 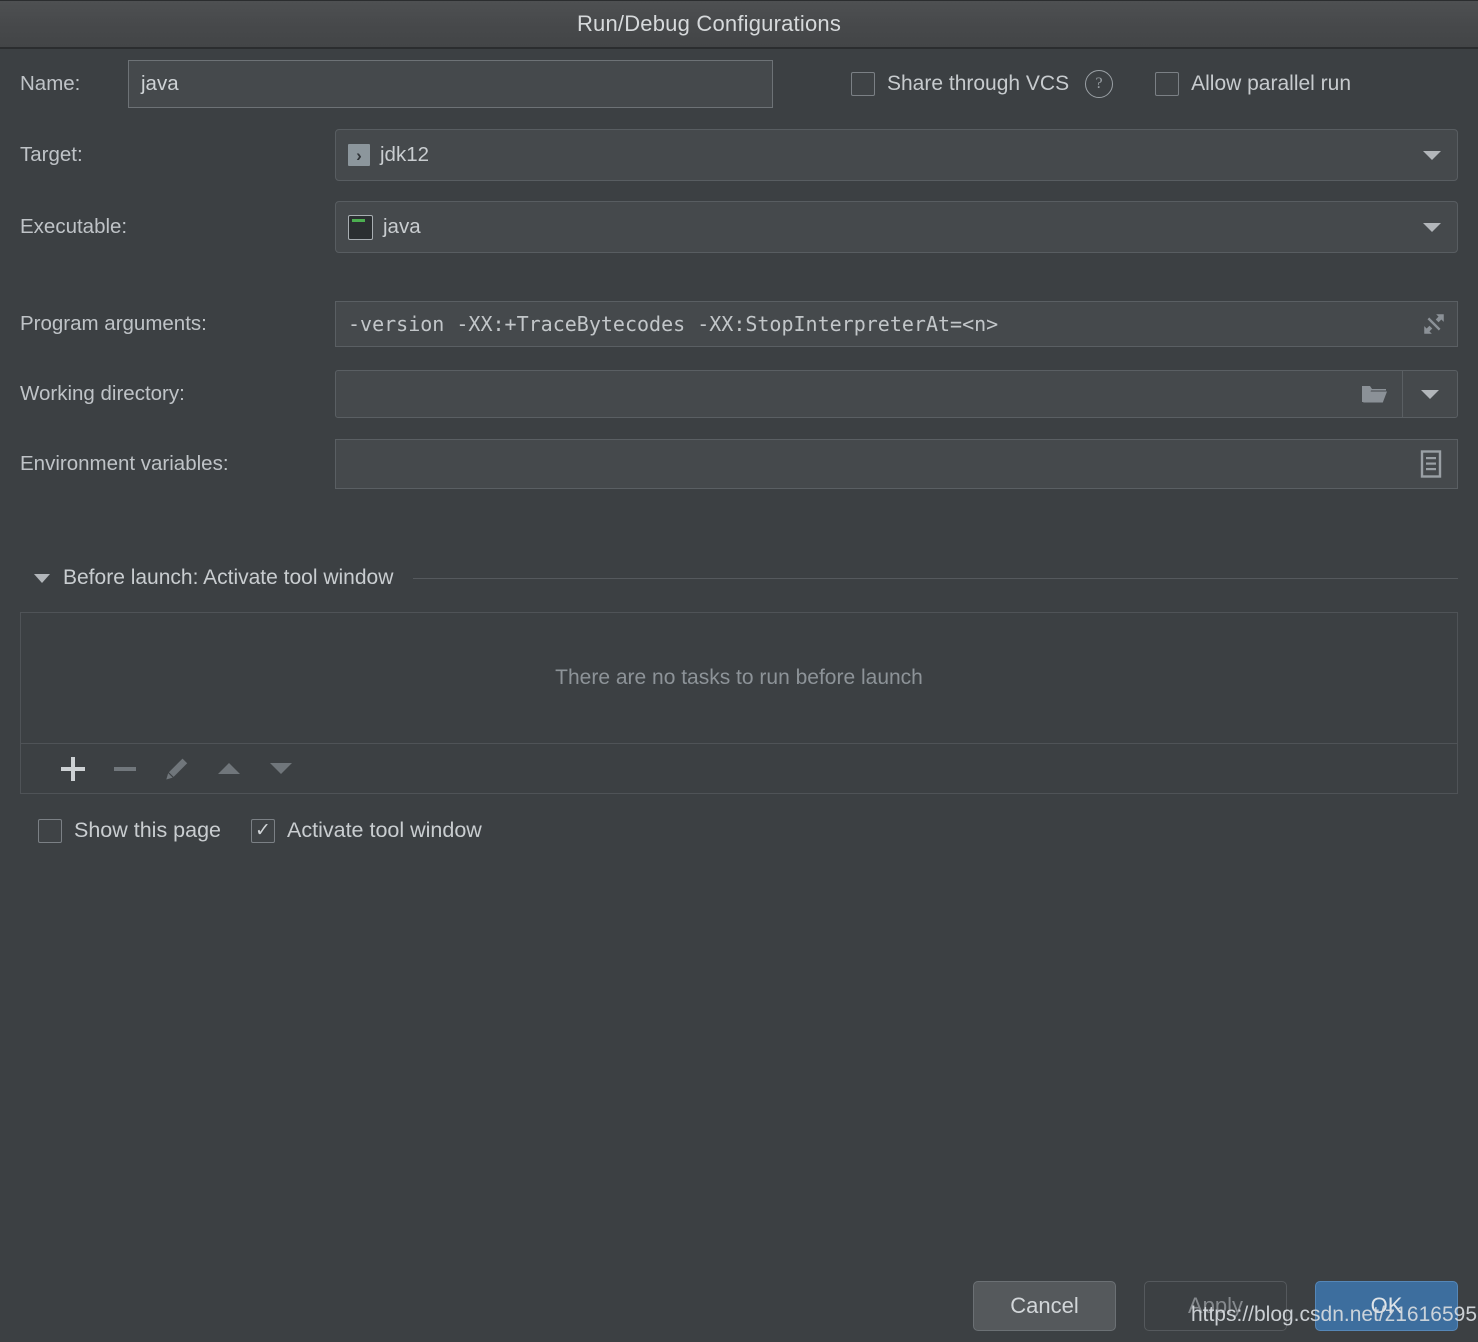 I want to click on working-directory-row: Working directory:, so click(x=739, y=394).